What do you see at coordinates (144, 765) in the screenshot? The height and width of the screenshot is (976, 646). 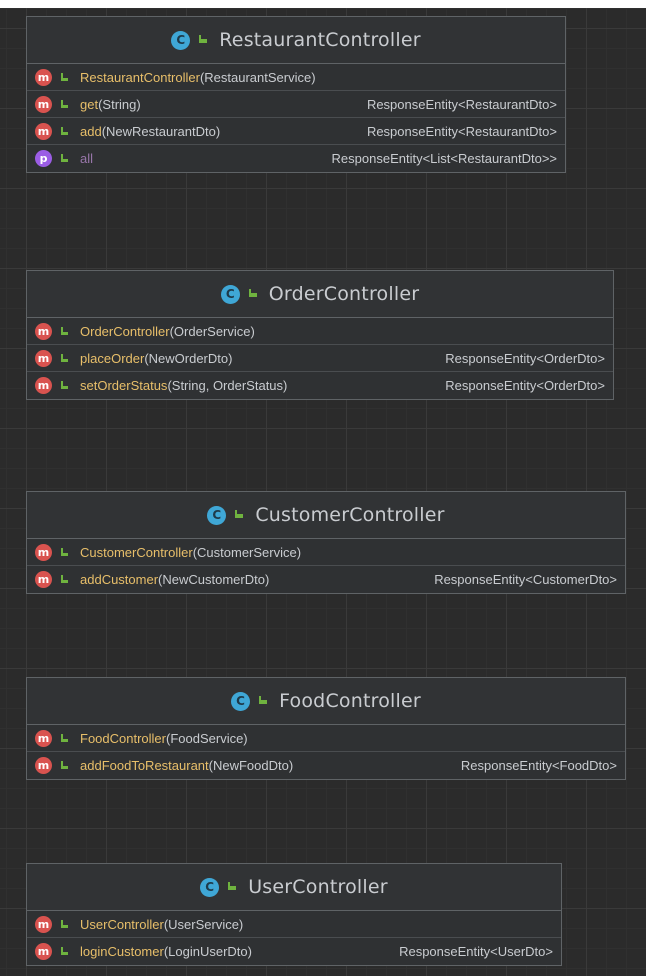 I see `member-name: addFoodToRestaurant` at bounding box center [144, 765].